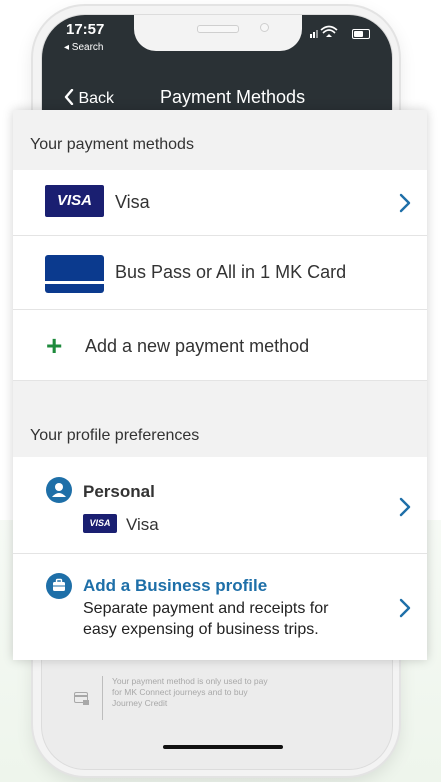  I want to click on back-button: Back, so click(89, 98).